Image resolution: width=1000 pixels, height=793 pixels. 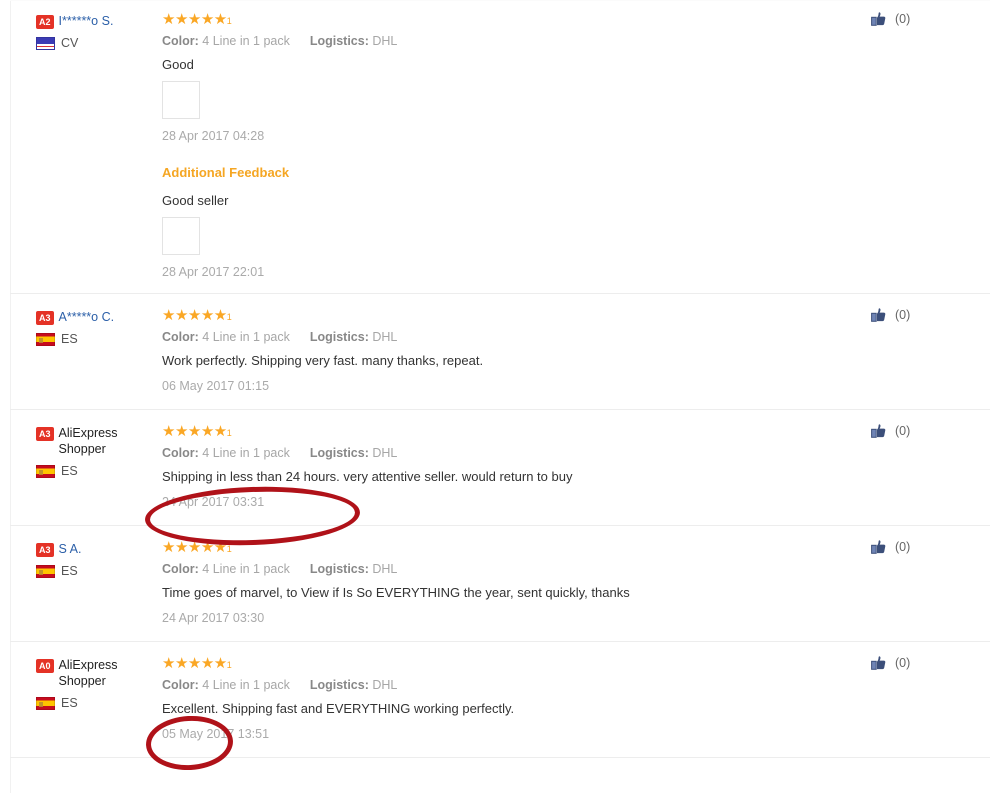 What do you see at coordinates (213, 502) in the screenshot?
I see `review-timestamp: 24 Apr 2017 03:31` at bounding box center [213, 502].